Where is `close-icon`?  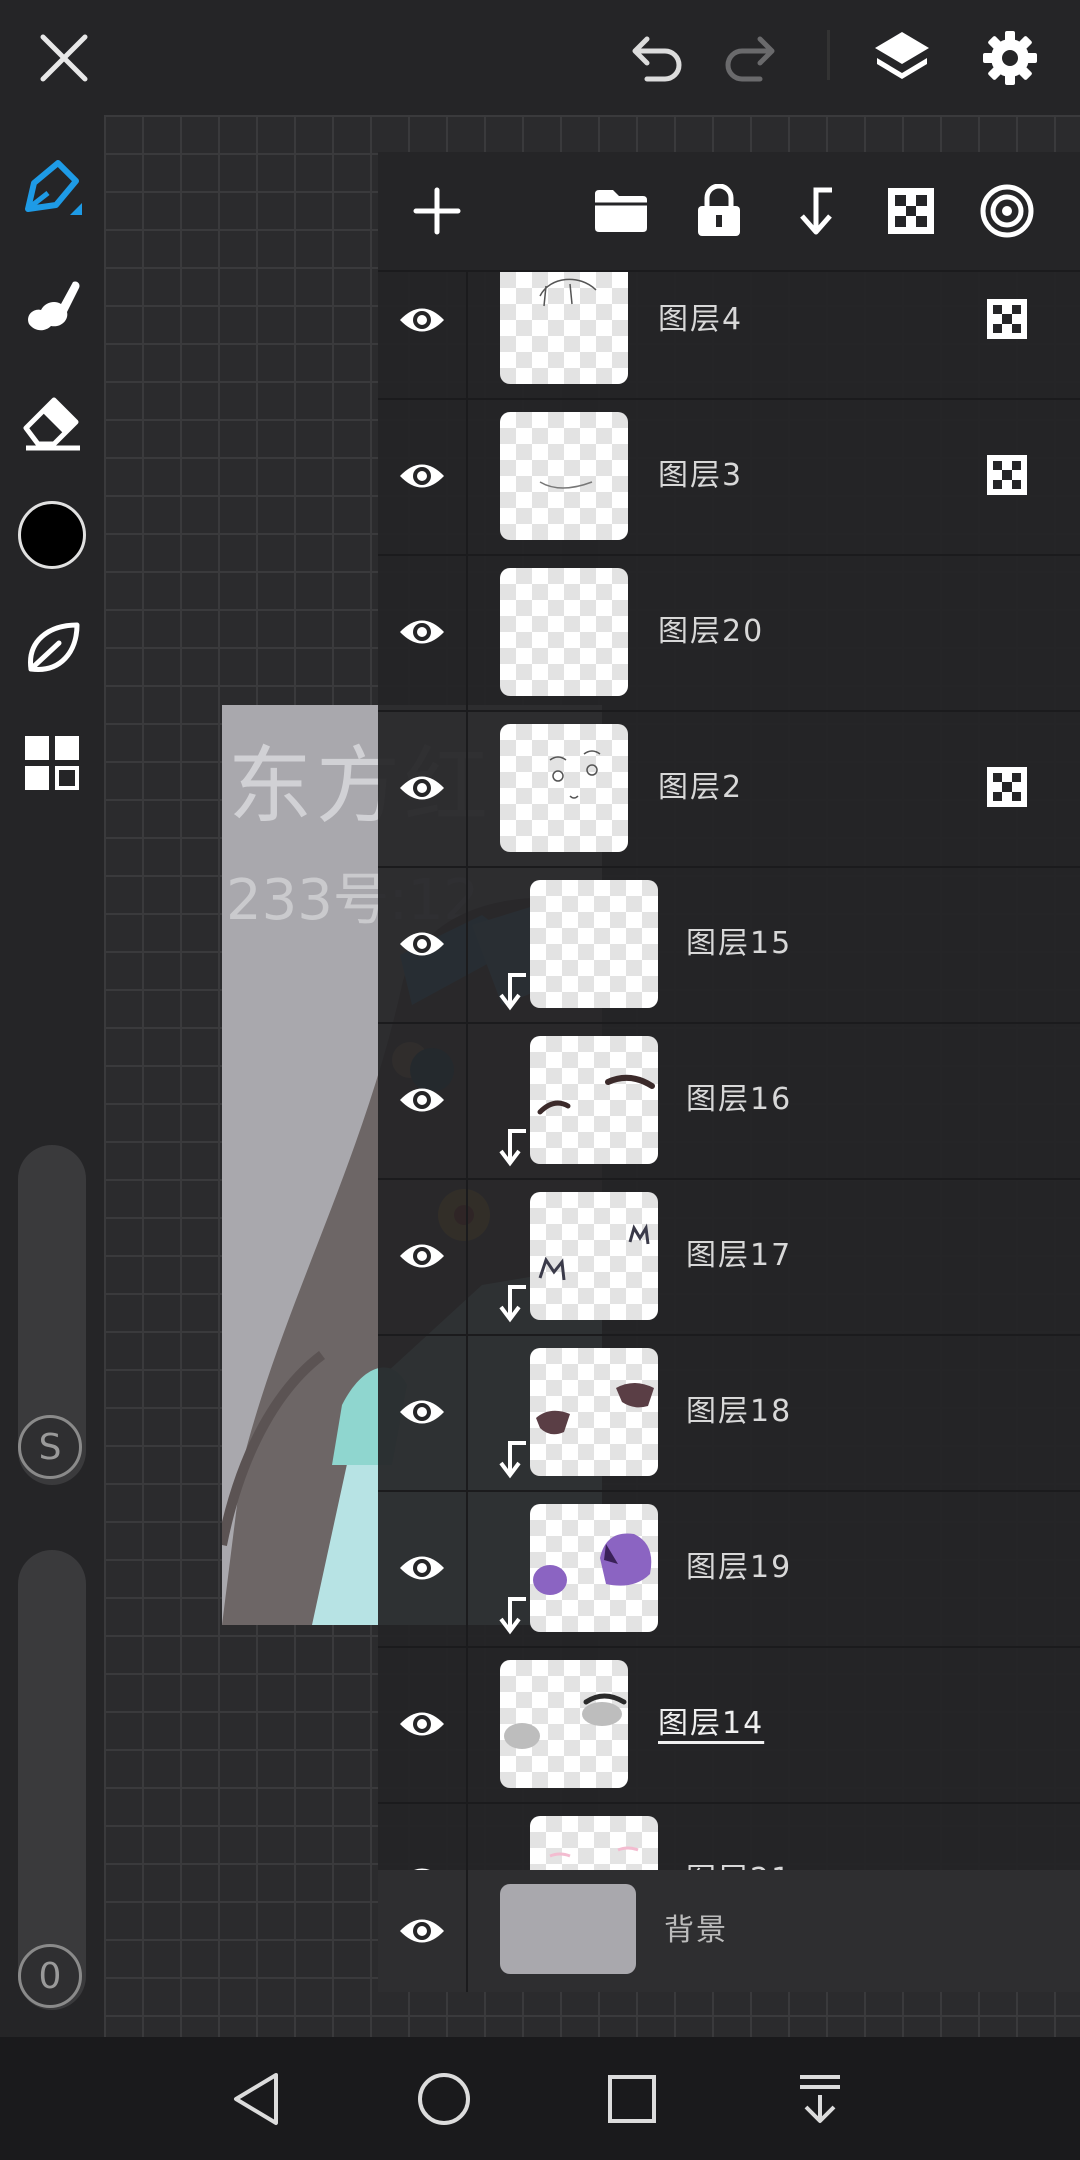
close-icon is located at coordinates (64, 58).